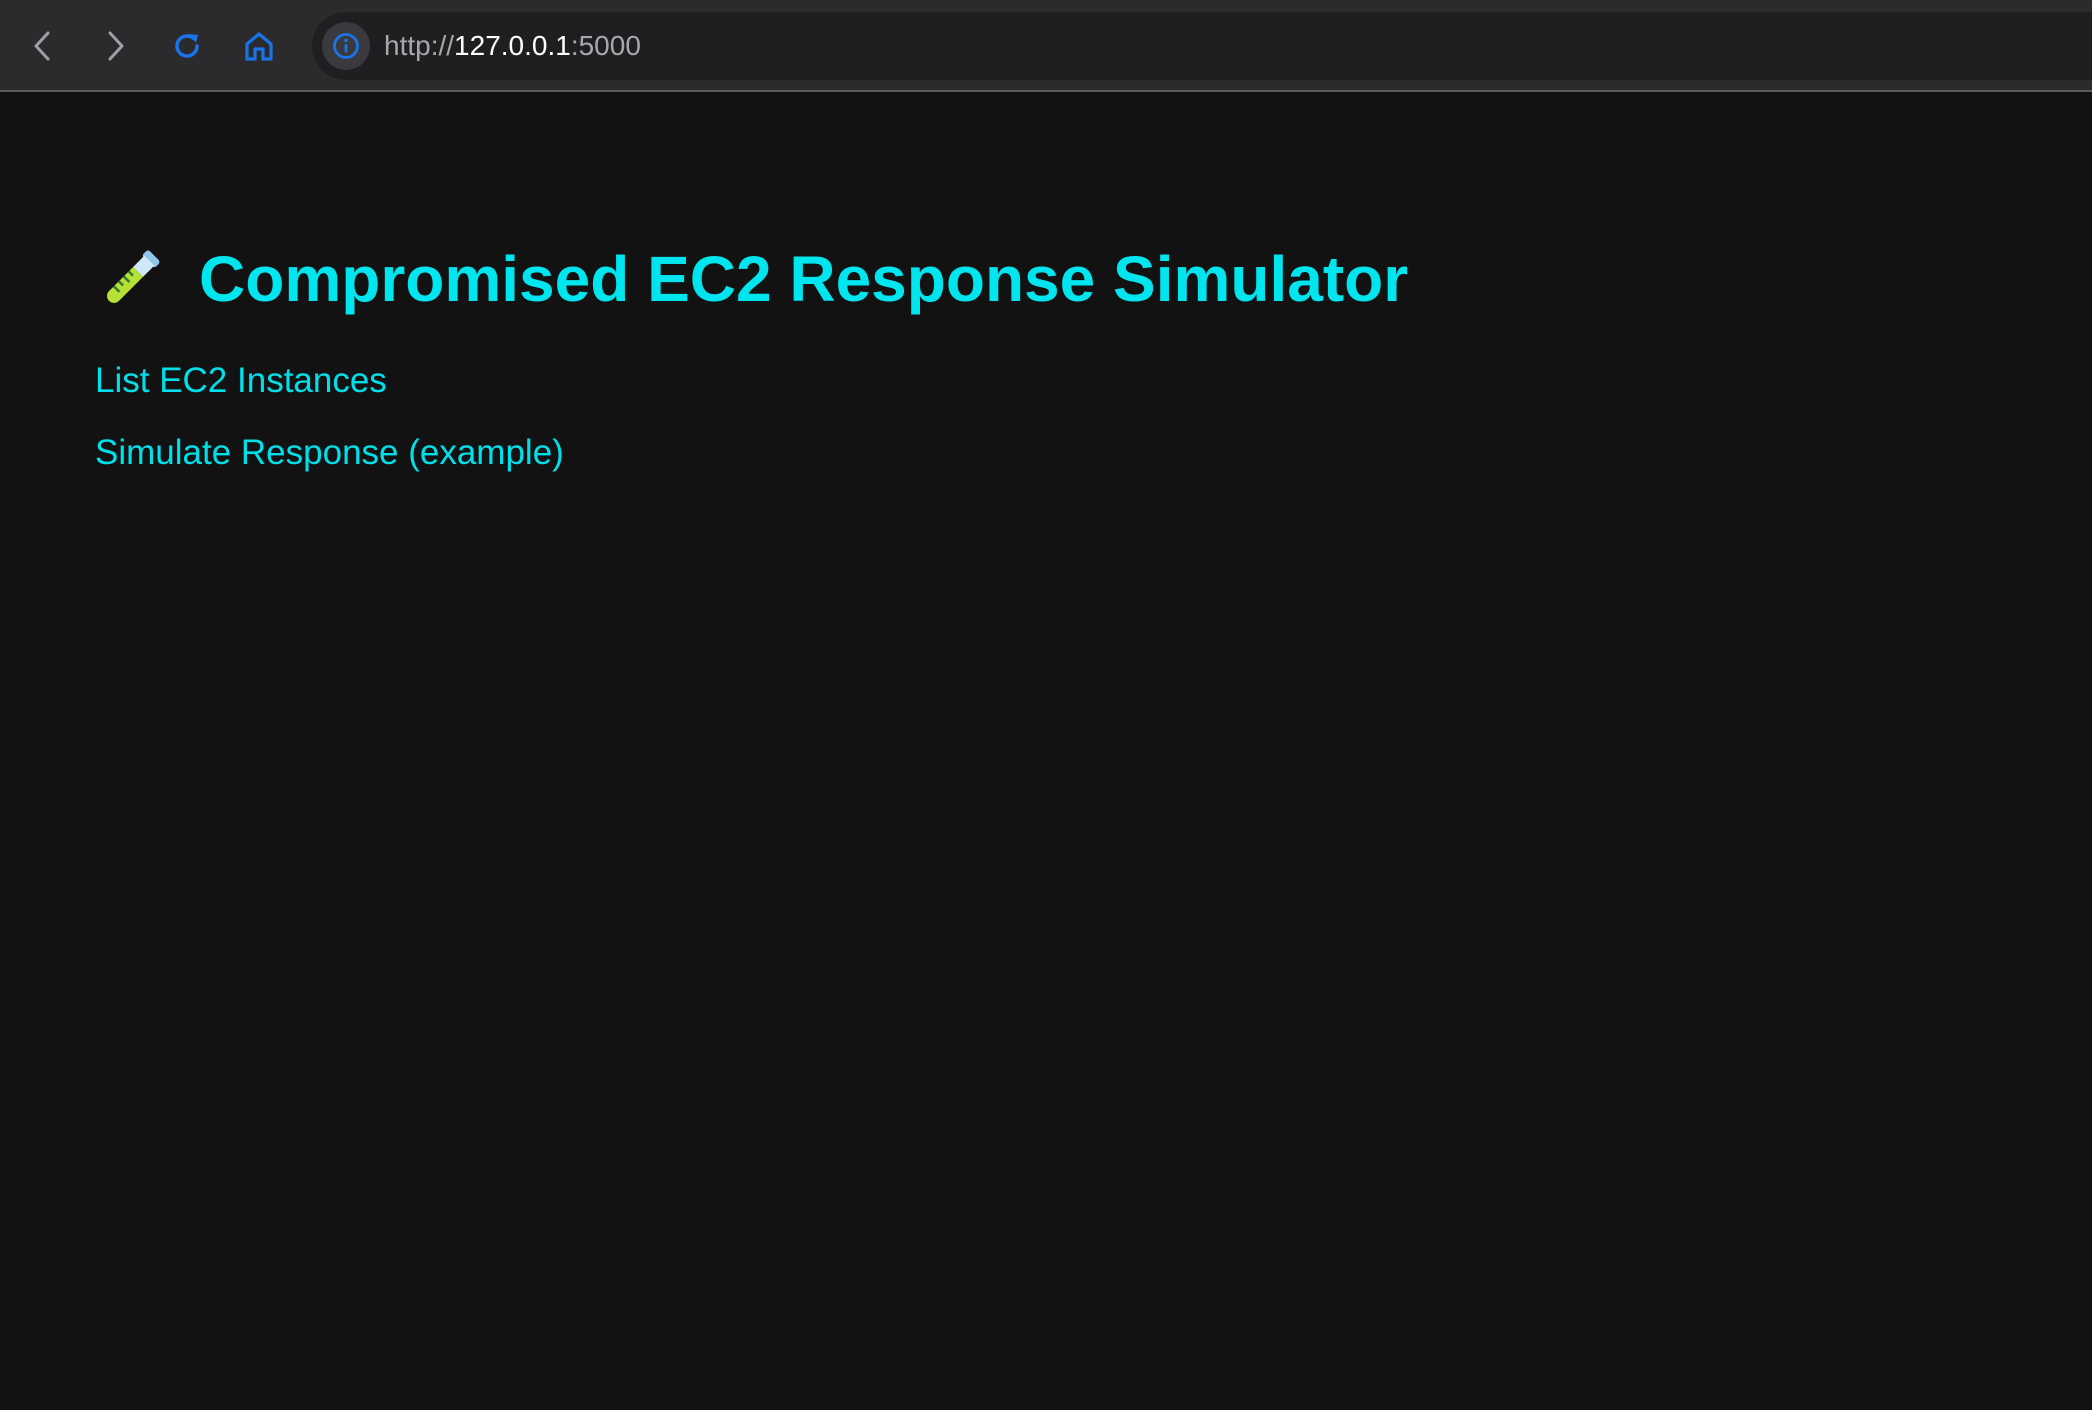 The width and height of the screenshot is (2092, 1410). I want to click on url-scheme: http://, so click(419, 45).